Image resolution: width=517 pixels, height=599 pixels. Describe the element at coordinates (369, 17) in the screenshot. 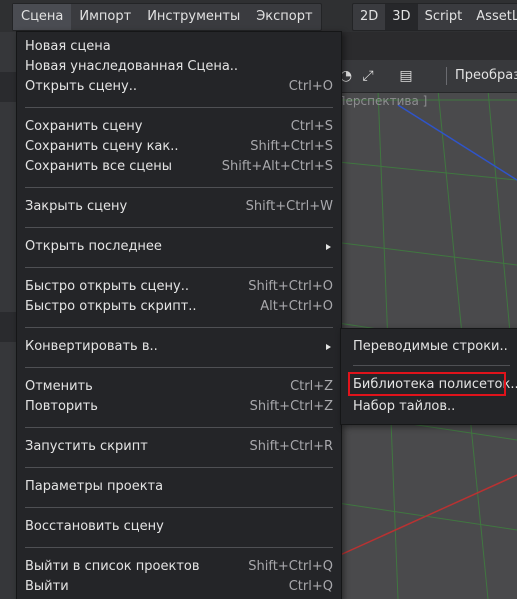

I see `mode-2d-button: 2D` at that location.